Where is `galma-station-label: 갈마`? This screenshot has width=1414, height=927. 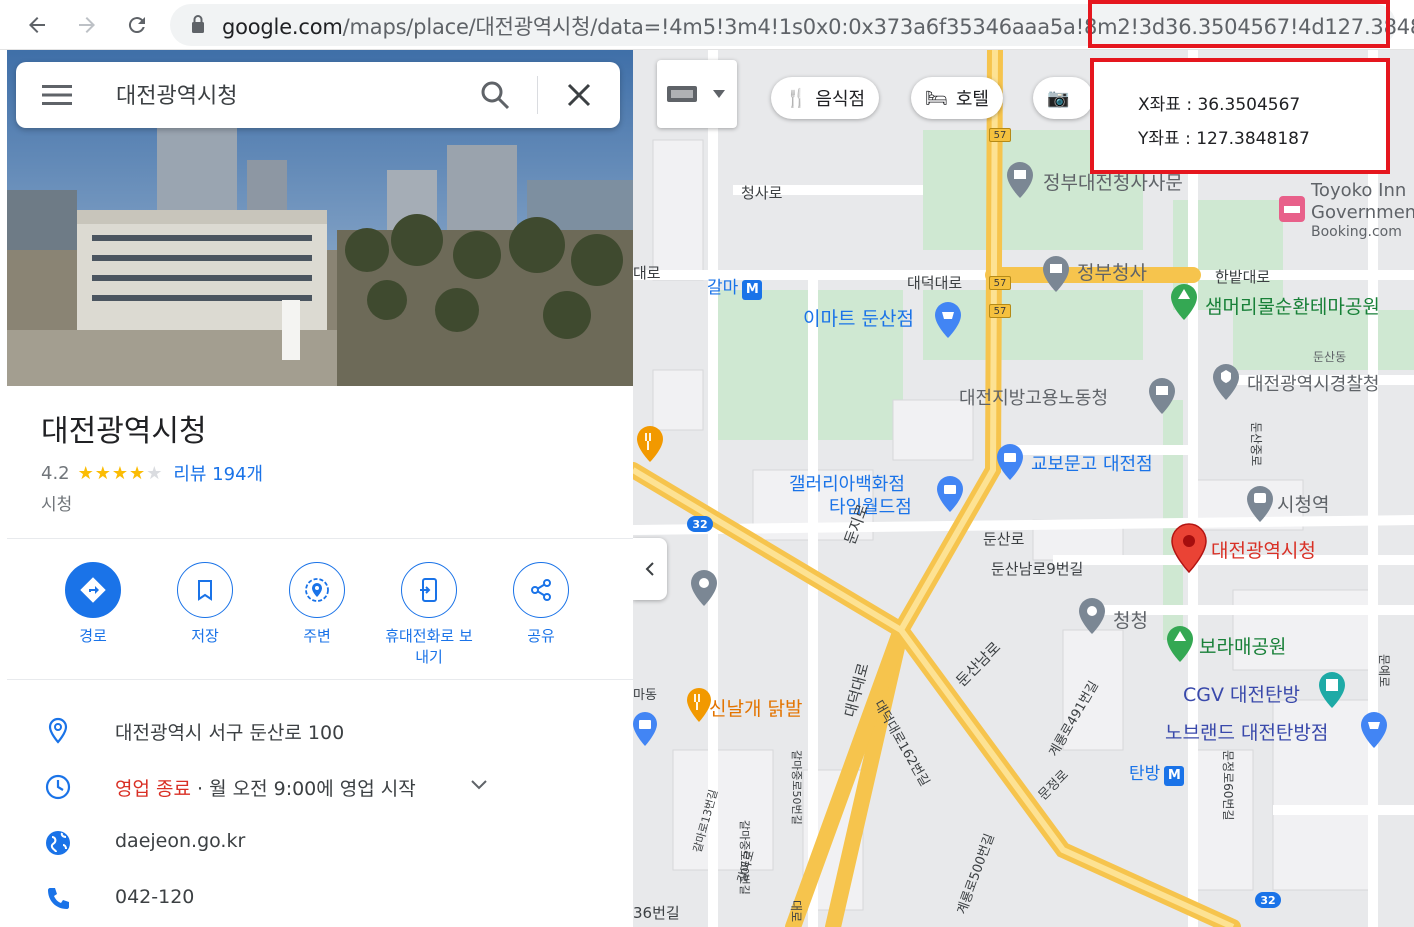
galma-station-label: 갈마 is located at coordinates (723, 288).